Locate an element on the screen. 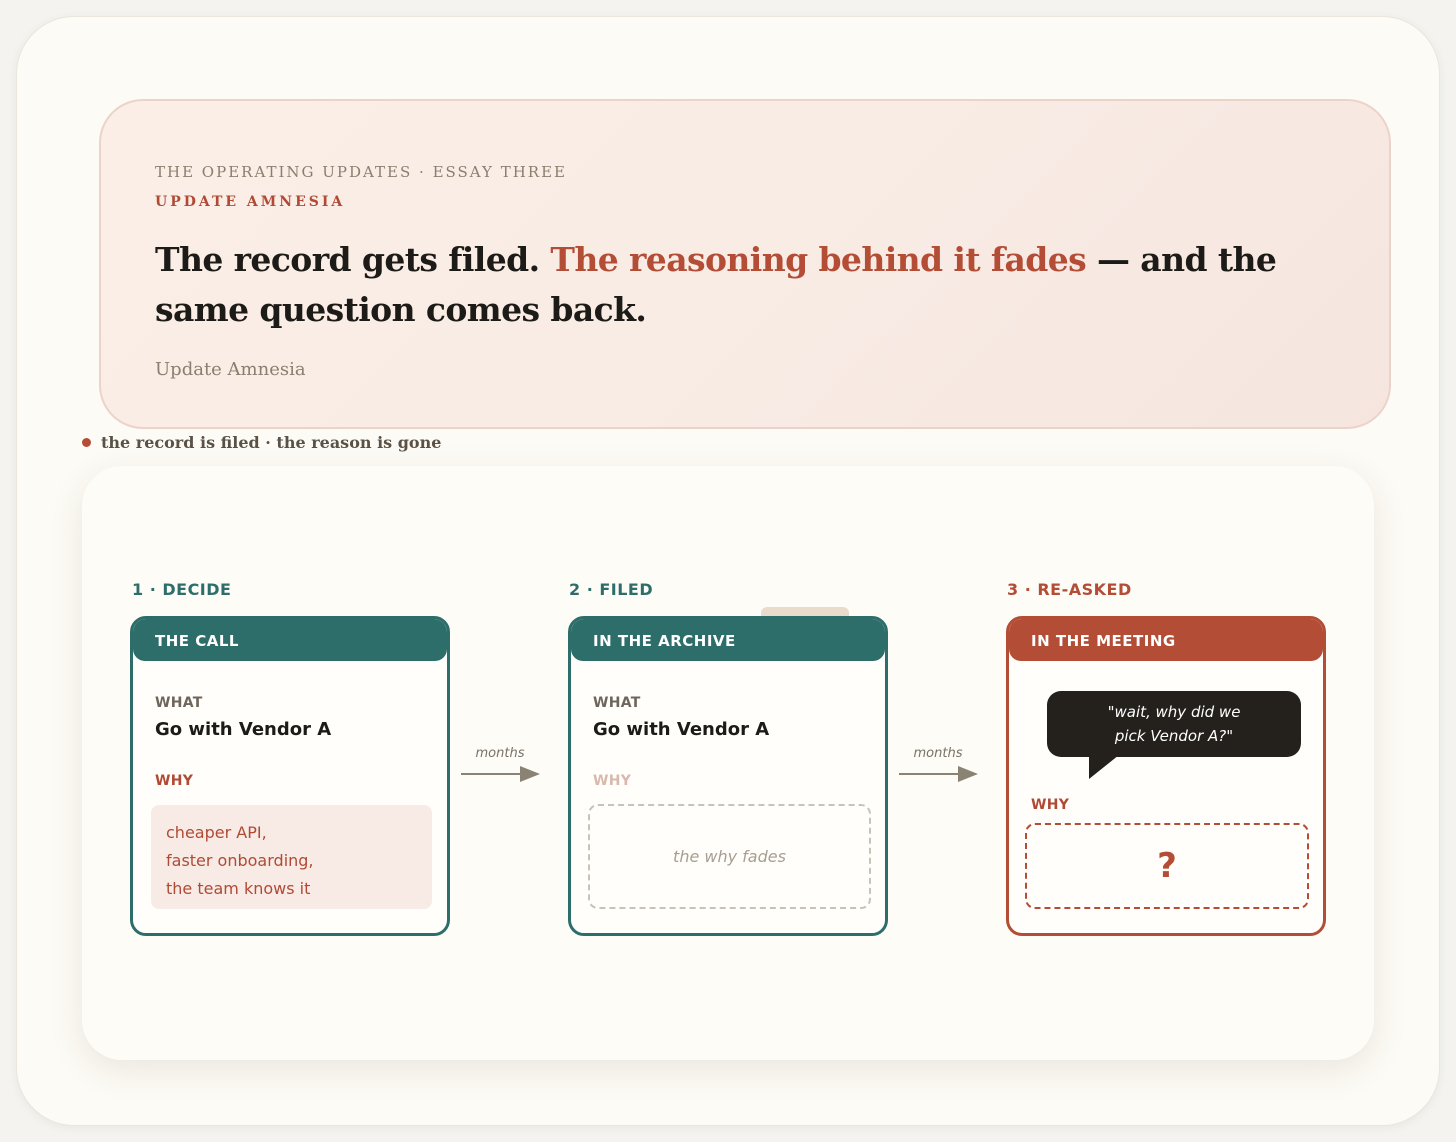  speech-bubble: "wait, why did we pick Vendor A?" is located at coordinates (1174, 724).